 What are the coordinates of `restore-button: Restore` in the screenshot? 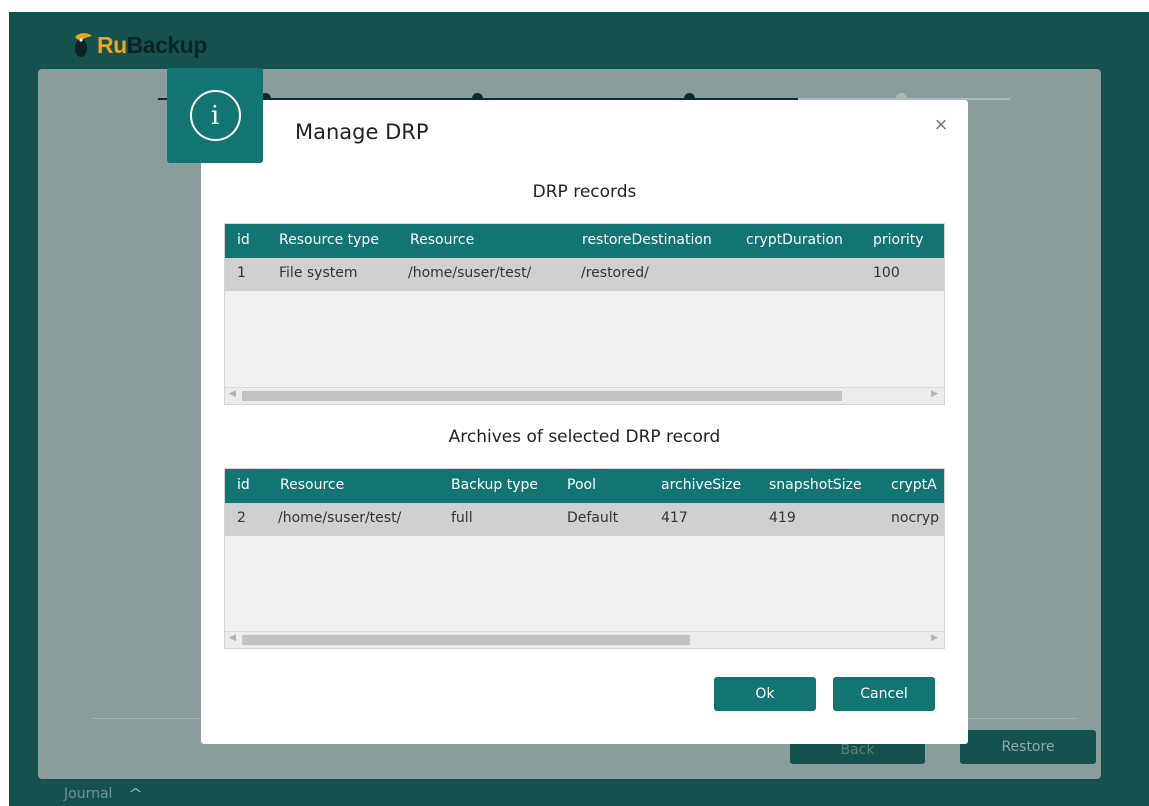 It's located at (1028, 747).